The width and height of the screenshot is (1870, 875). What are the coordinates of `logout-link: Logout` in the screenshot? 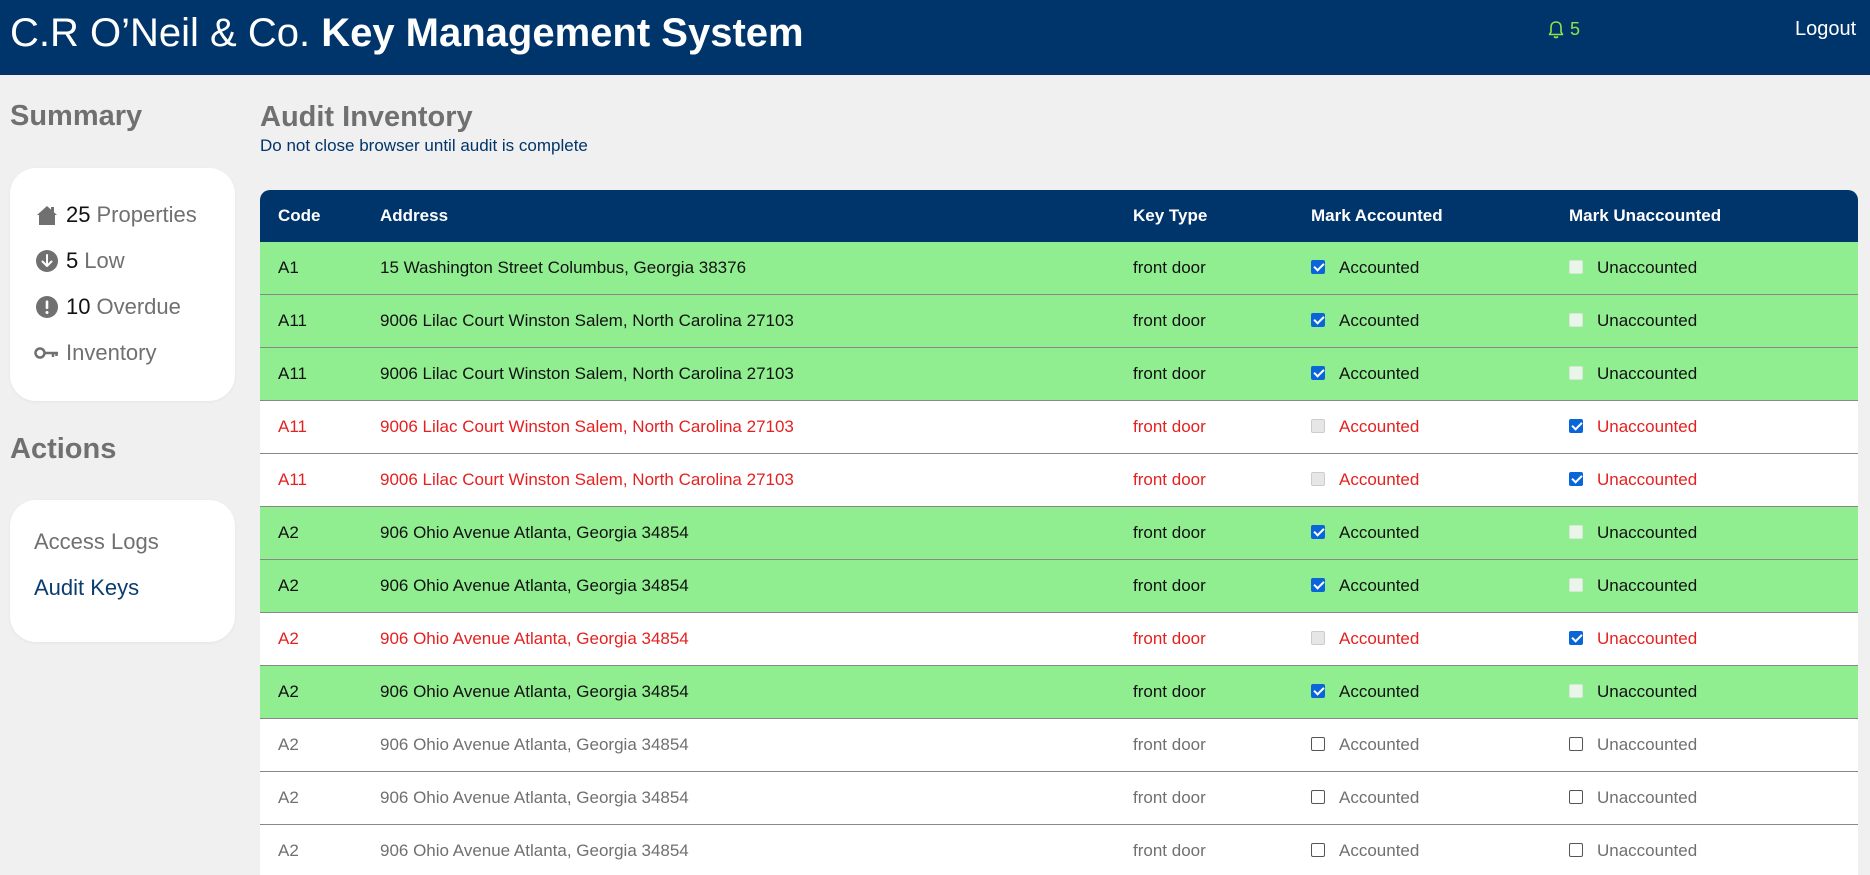 It's located at (1825, 29).